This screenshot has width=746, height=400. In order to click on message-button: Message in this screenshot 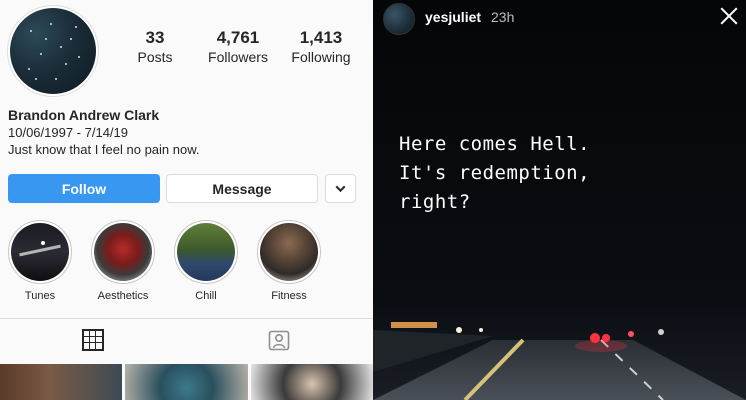, I will do `click(242, 188)`.